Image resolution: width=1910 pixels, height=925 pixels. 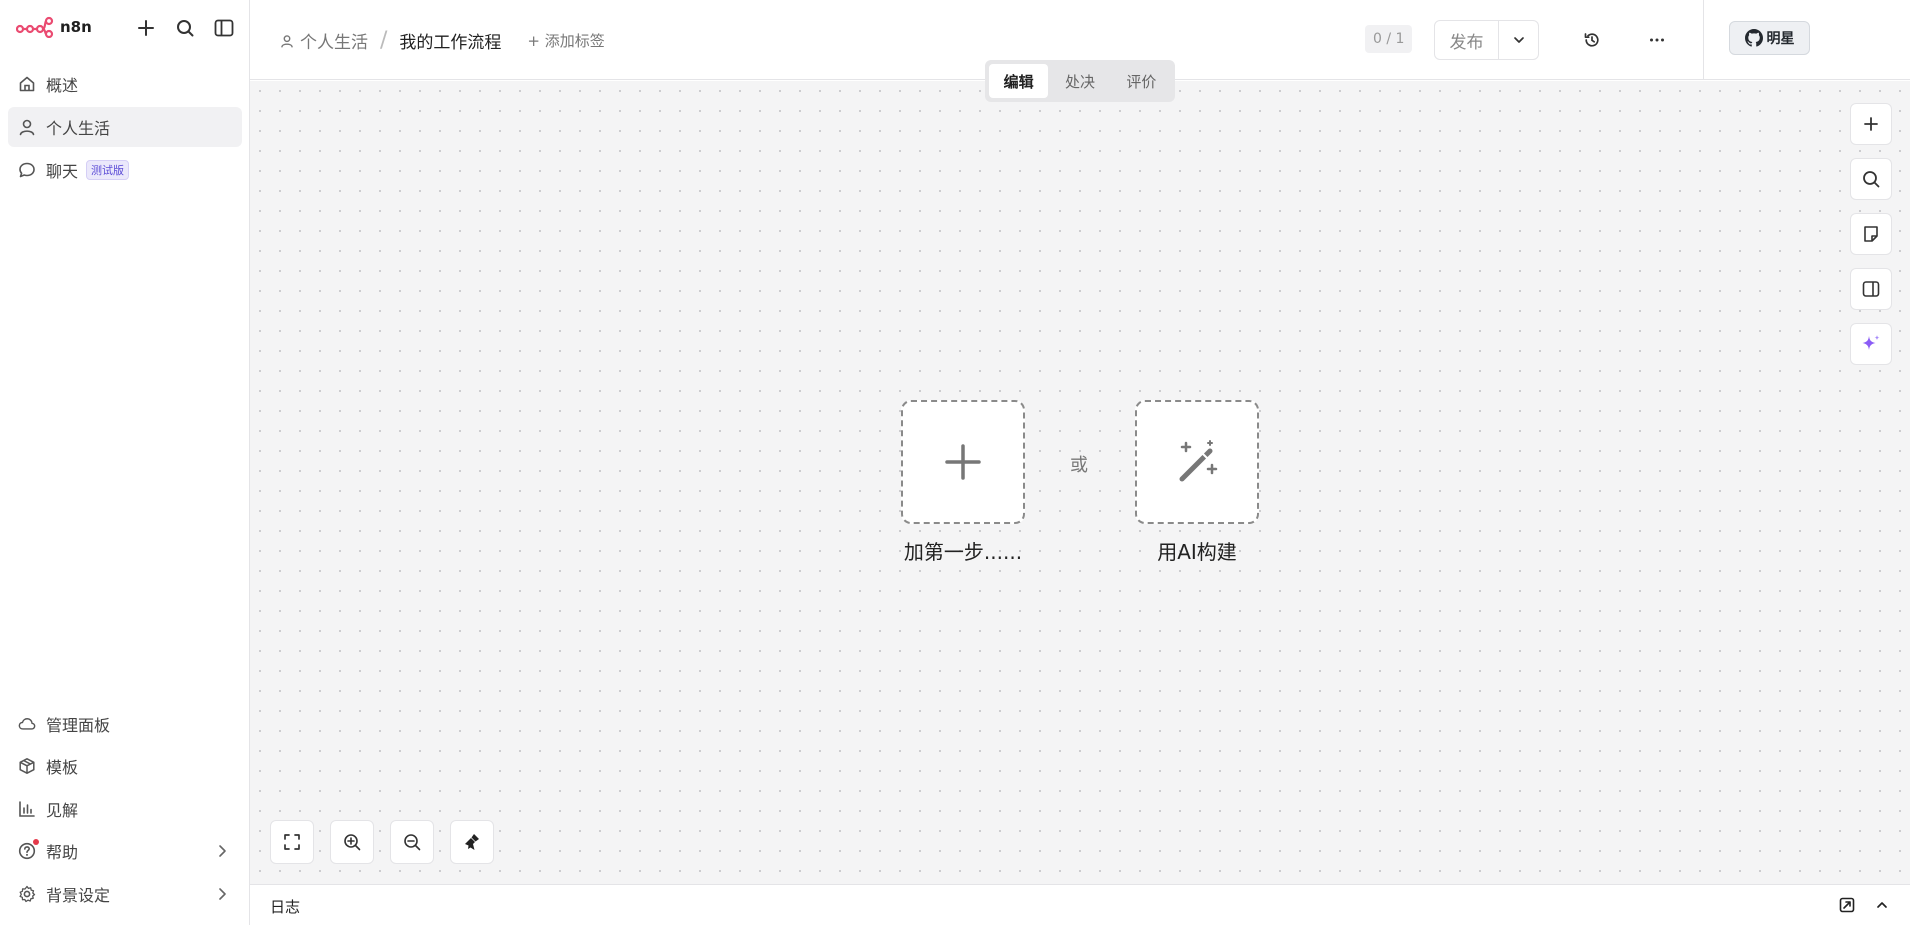 I want to click on home-icon, so click(x=27, y=84).